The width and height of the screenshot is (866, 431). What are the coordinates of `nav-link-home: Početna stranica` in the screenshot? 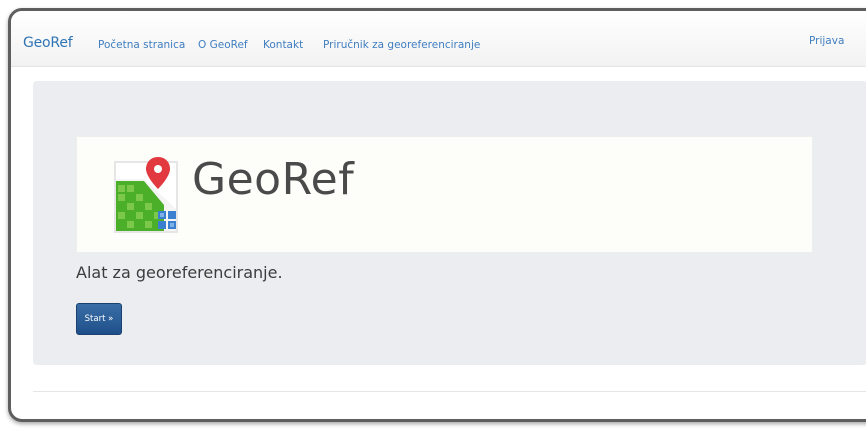 It's located at (141, 45).